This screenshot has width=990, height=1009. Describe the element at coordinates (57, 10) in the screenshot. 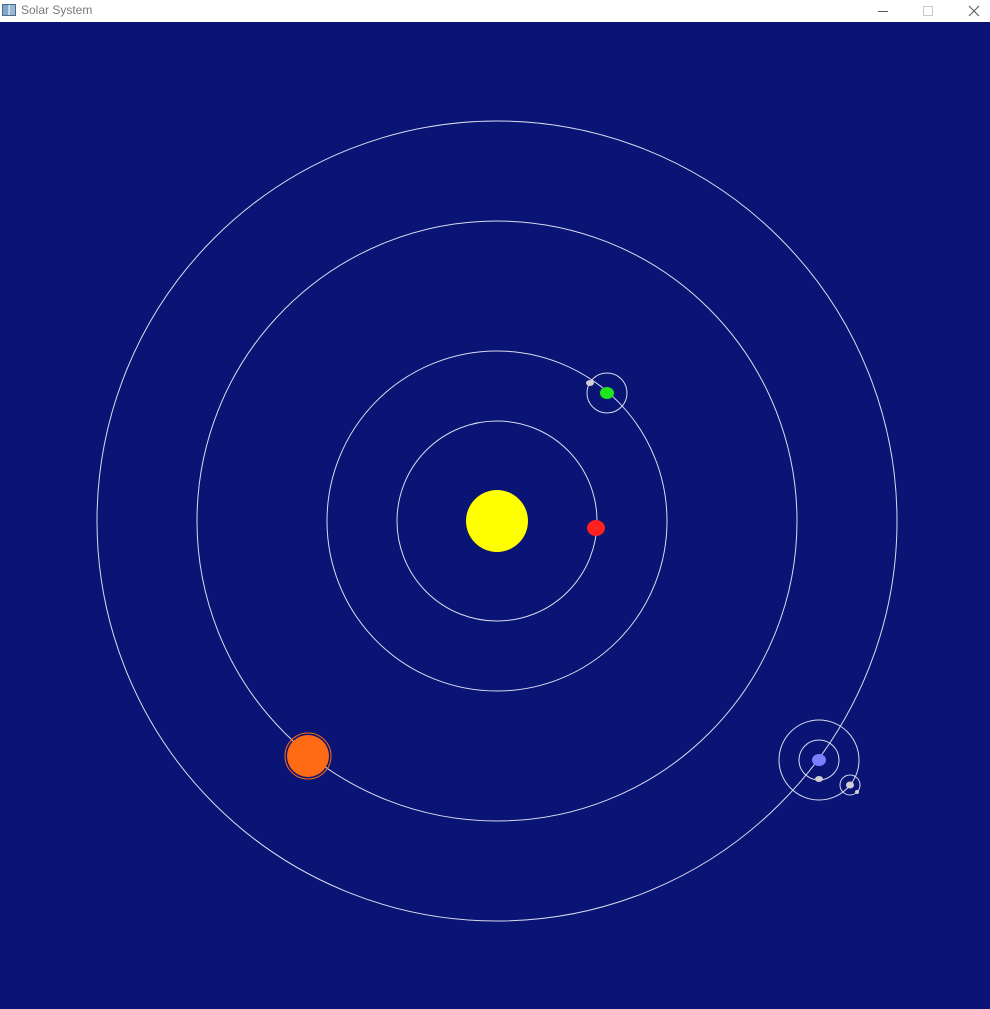

I see `window-title: Solar System` at that location.